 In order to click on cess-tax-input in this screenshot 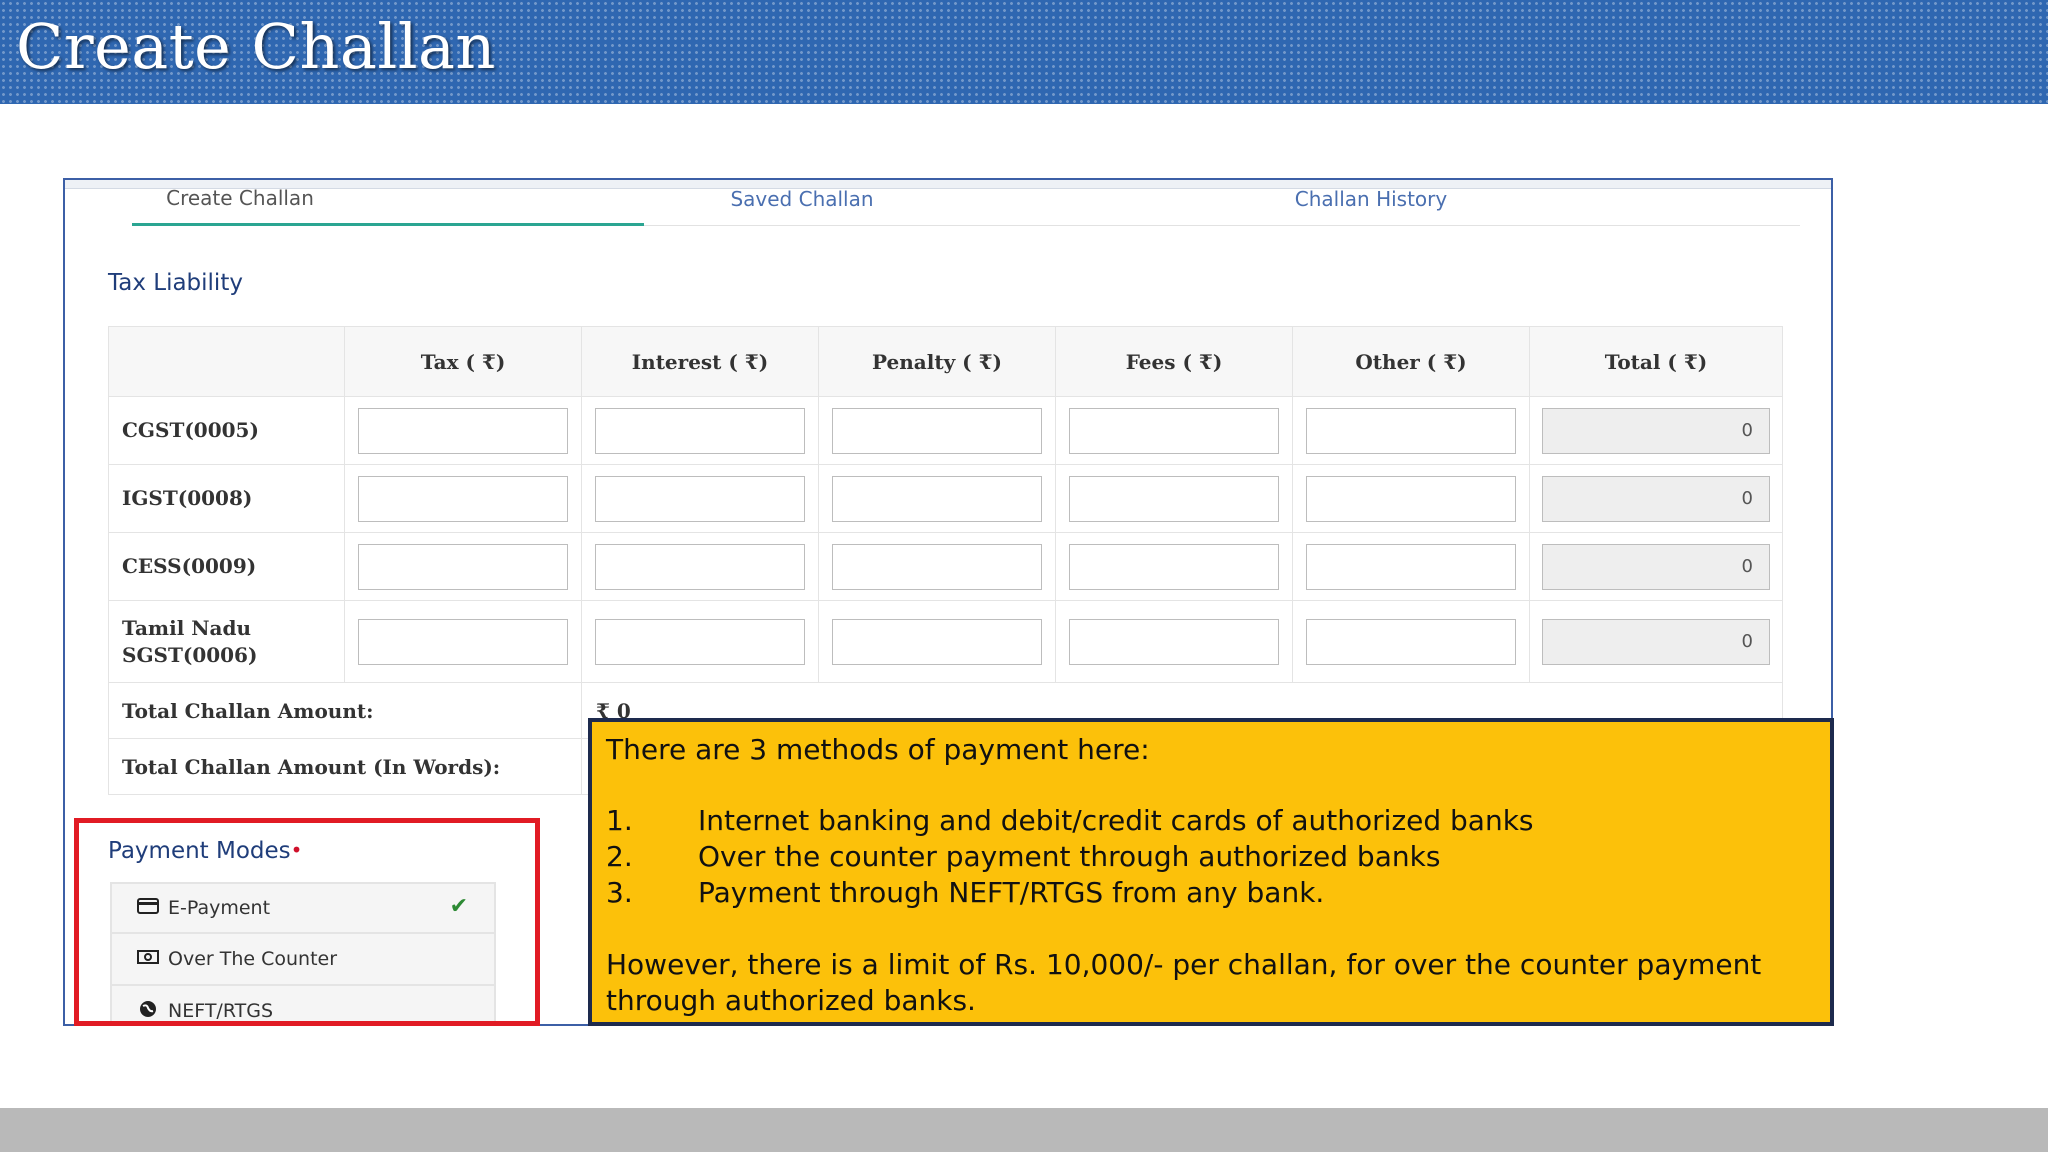, I will do `click(463, 566)`.